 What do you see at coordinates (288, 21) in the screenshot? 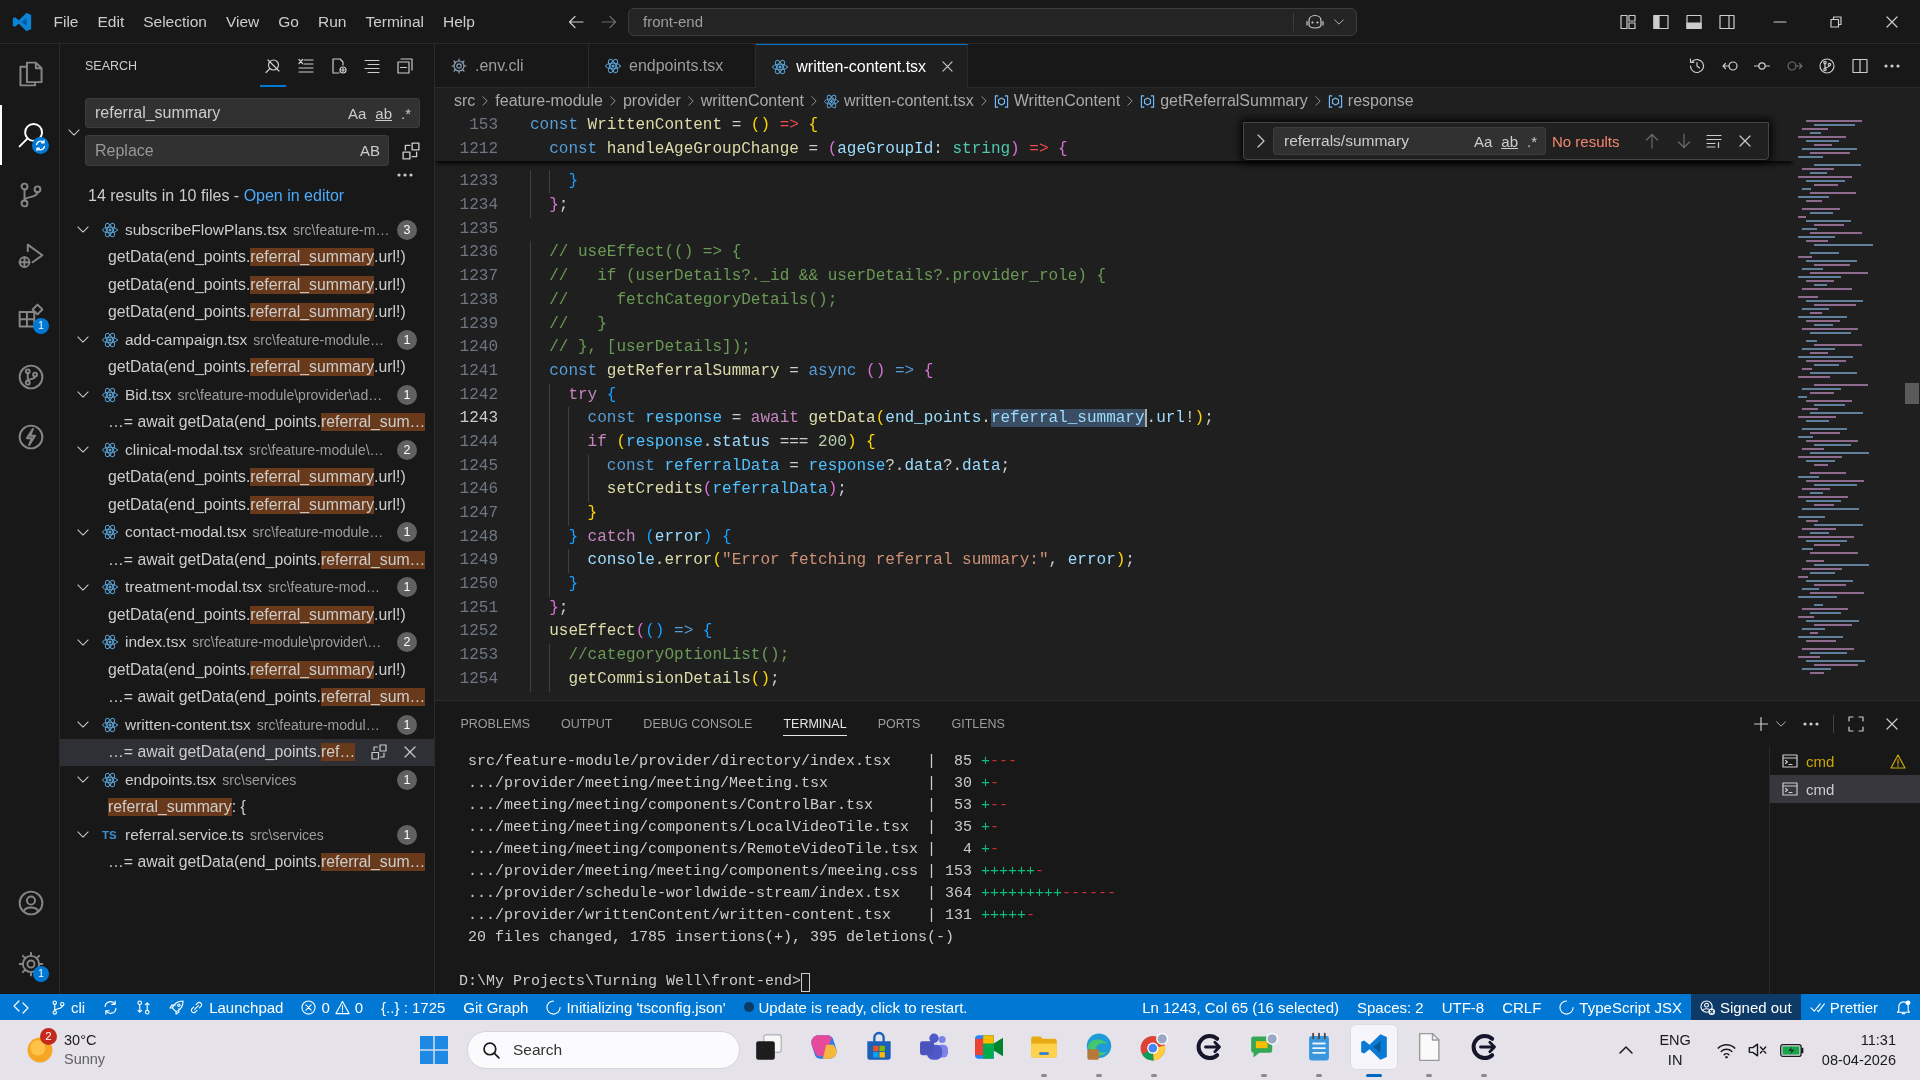
I see `menu-item: Go` at bounding box center [288, 21].